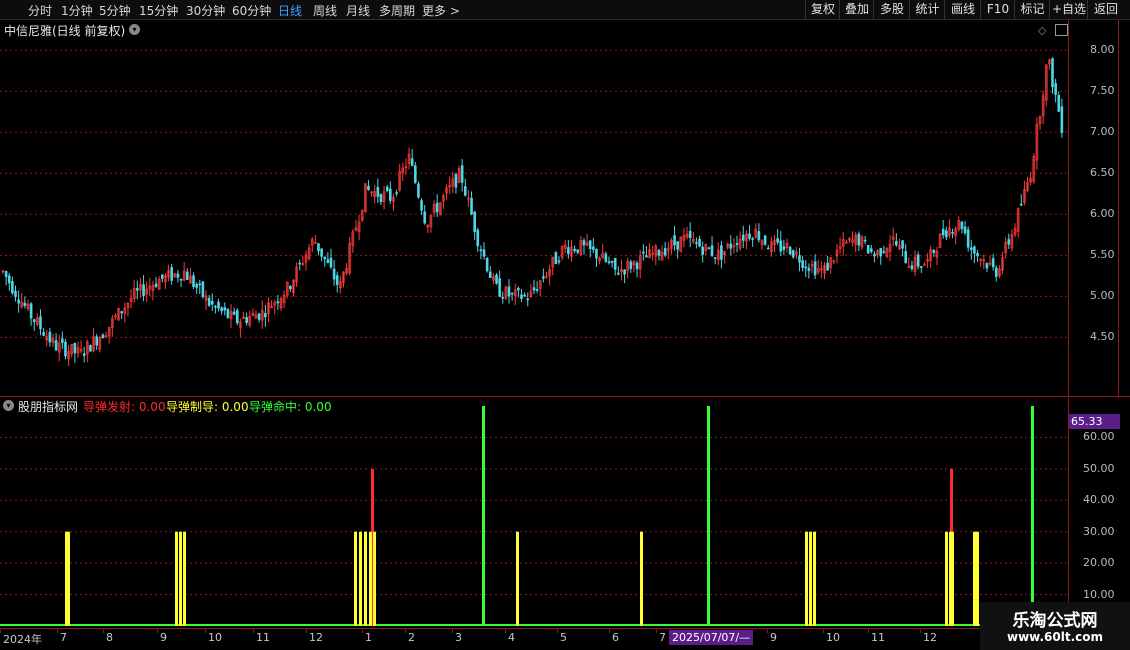 The width and height of the screenshot is (1130, 650). I want to click on watermark-url: www.60lt.com, so click(1055, 637).